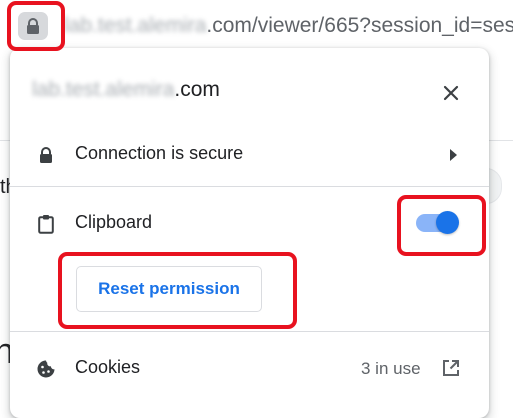 The image size is (513, 418). What do you see at coordinates (169, 289) in the screenshot?
I see `reset-permission-button: Reset permission` at bounding box center [169, 289].